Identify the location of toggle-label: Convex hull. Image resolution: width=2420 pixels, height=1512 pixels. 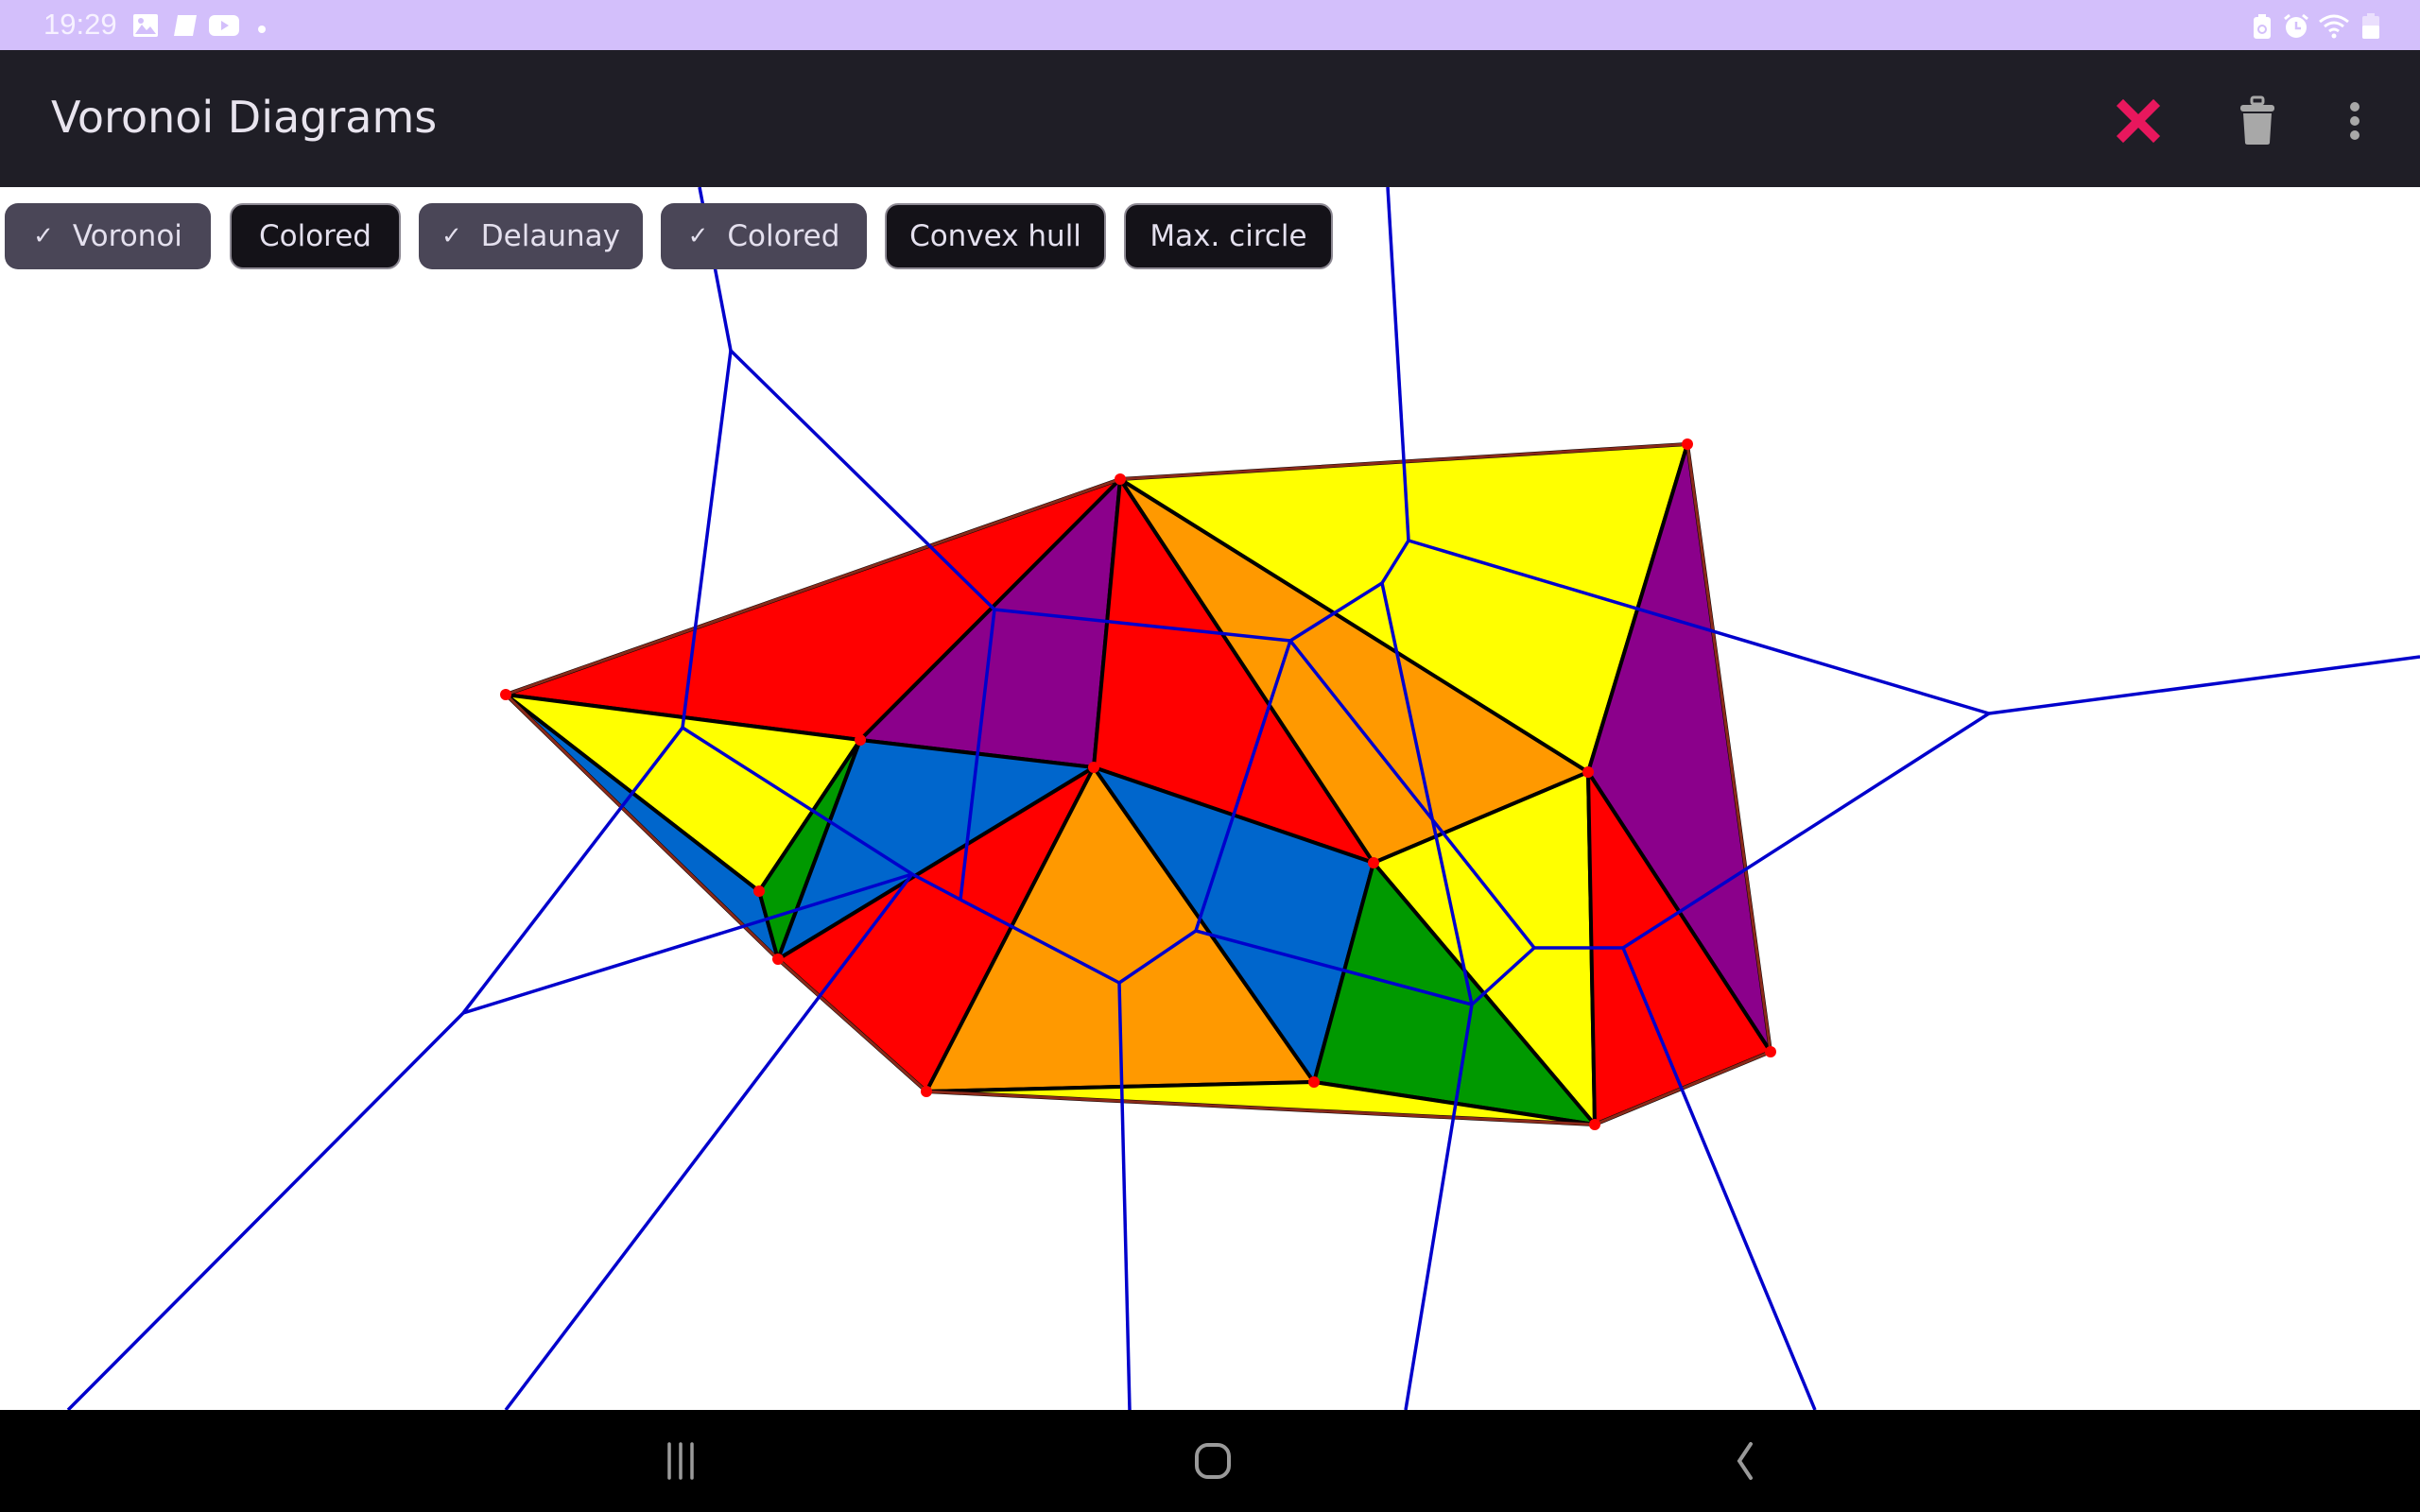
(995, 236).